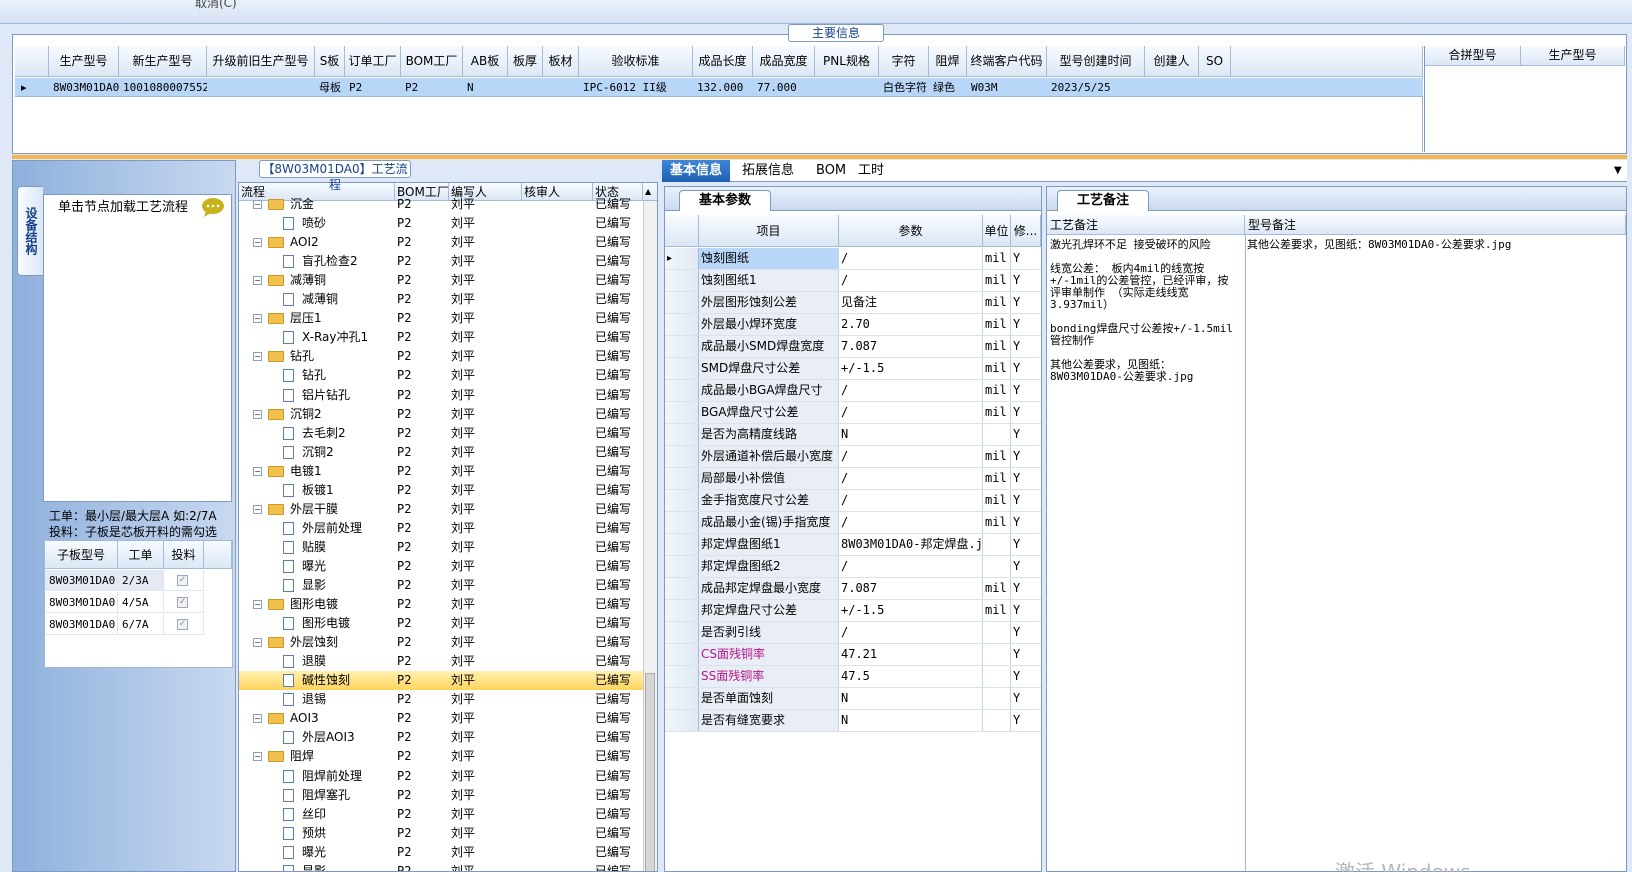 The width and height of the screenshot is (1632, 872). I want to click on param-row: 金手指宽度尺寸公差 / mil Y, so click(853, 501).